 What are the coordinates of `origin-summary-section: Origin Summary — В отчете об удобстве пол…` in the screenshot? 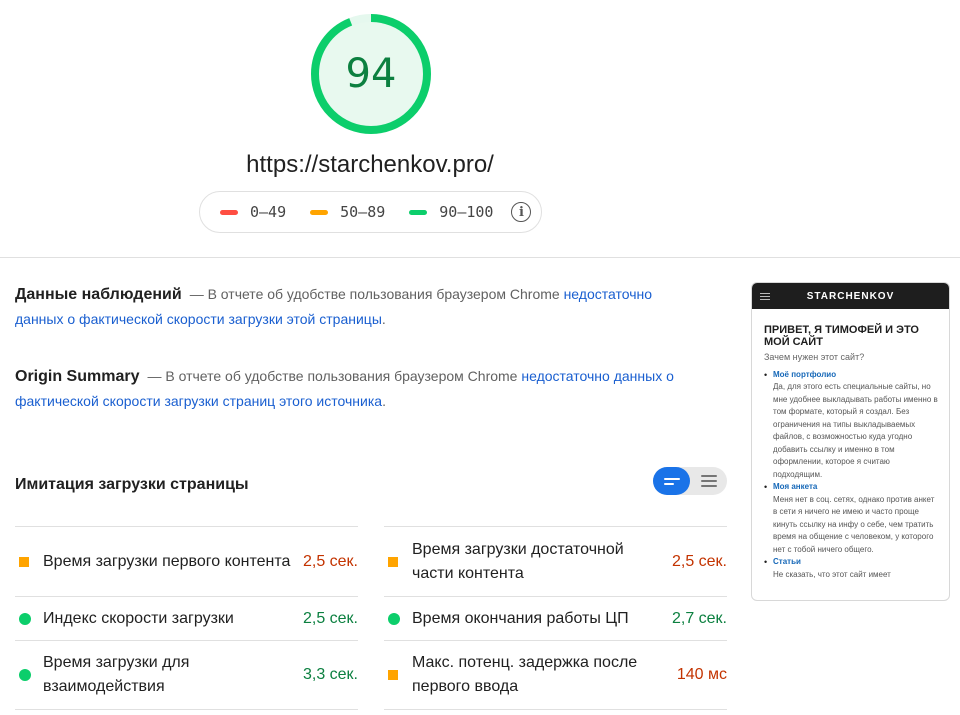 It's located at (350, 389).